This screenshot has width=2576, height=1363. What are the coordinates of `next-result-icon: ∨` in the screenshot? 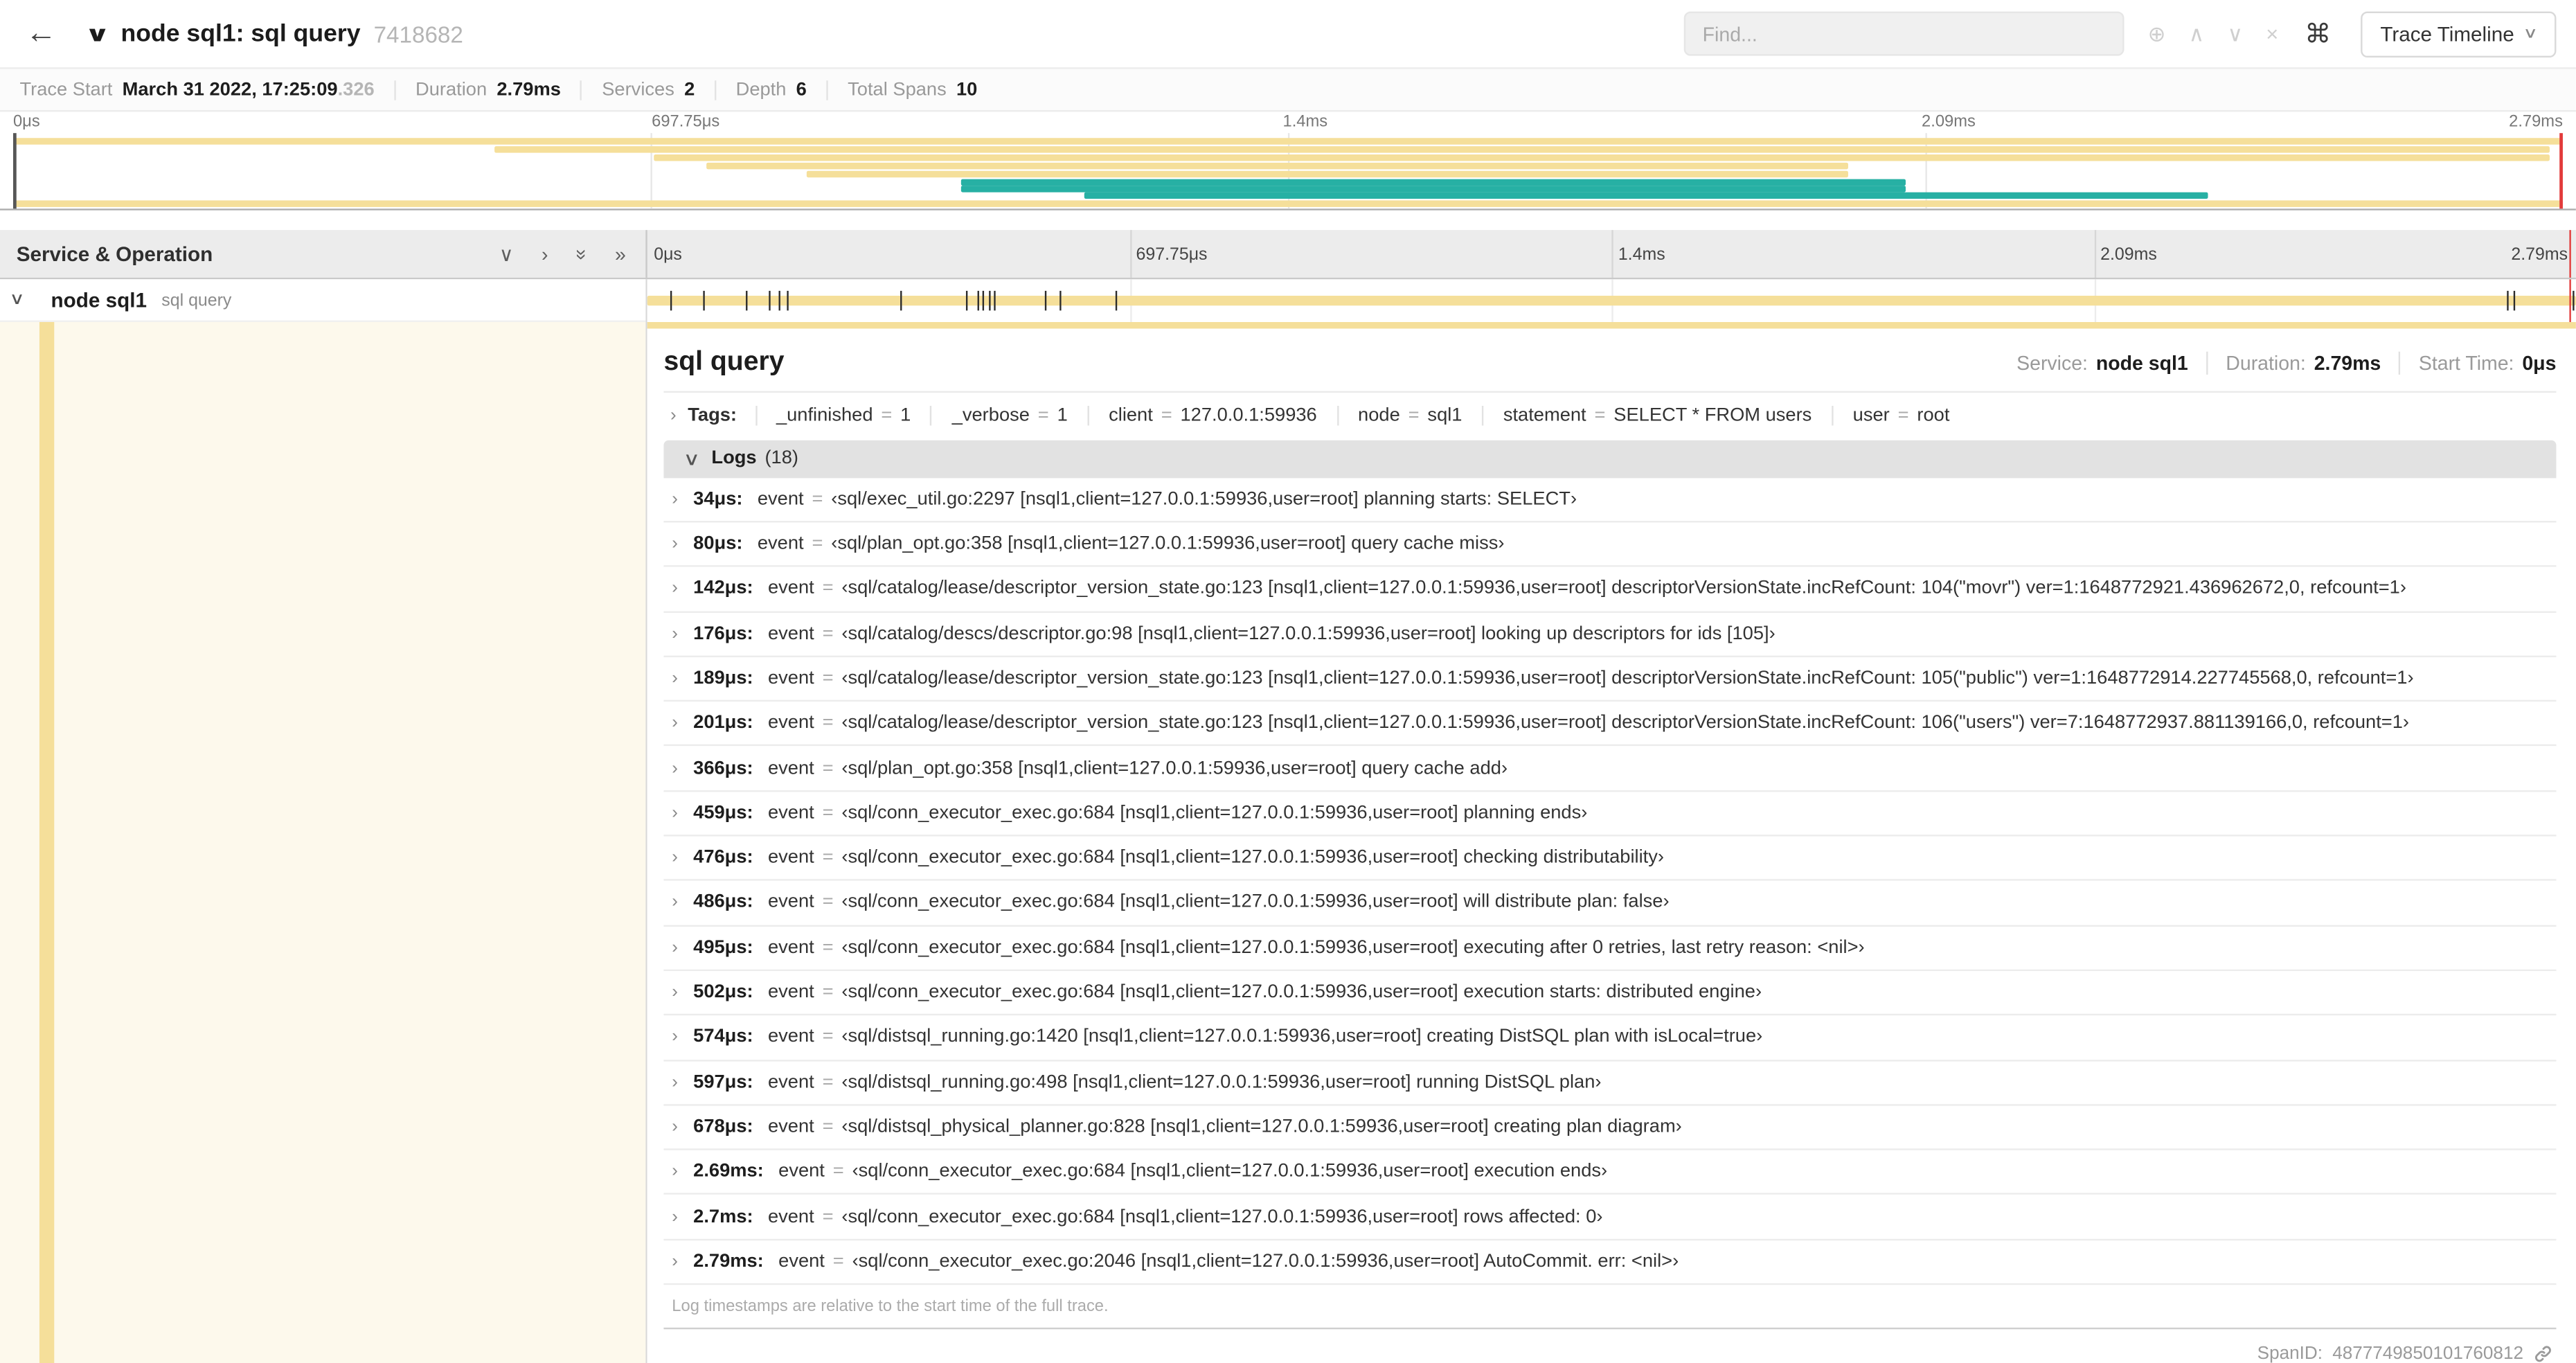 It's located at (2235, 34).